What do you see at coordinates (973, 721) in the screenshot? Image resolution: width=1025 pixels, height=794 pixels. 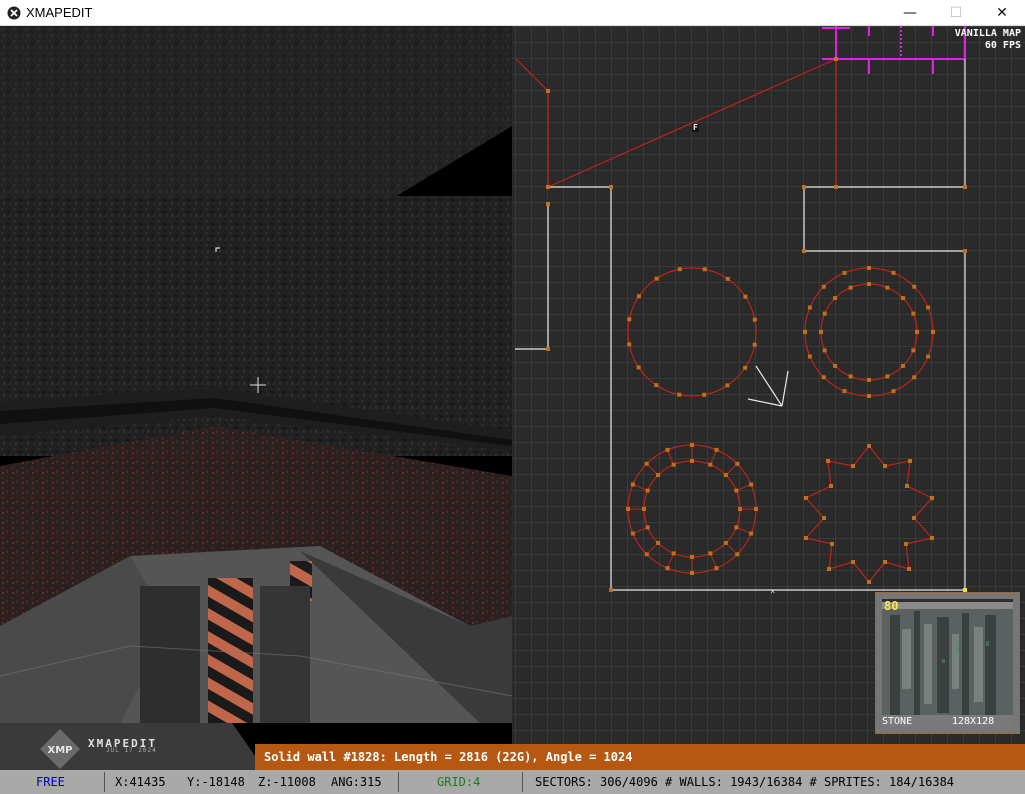 I see `texture-size: 128X128` at bounding box center [973, 721].